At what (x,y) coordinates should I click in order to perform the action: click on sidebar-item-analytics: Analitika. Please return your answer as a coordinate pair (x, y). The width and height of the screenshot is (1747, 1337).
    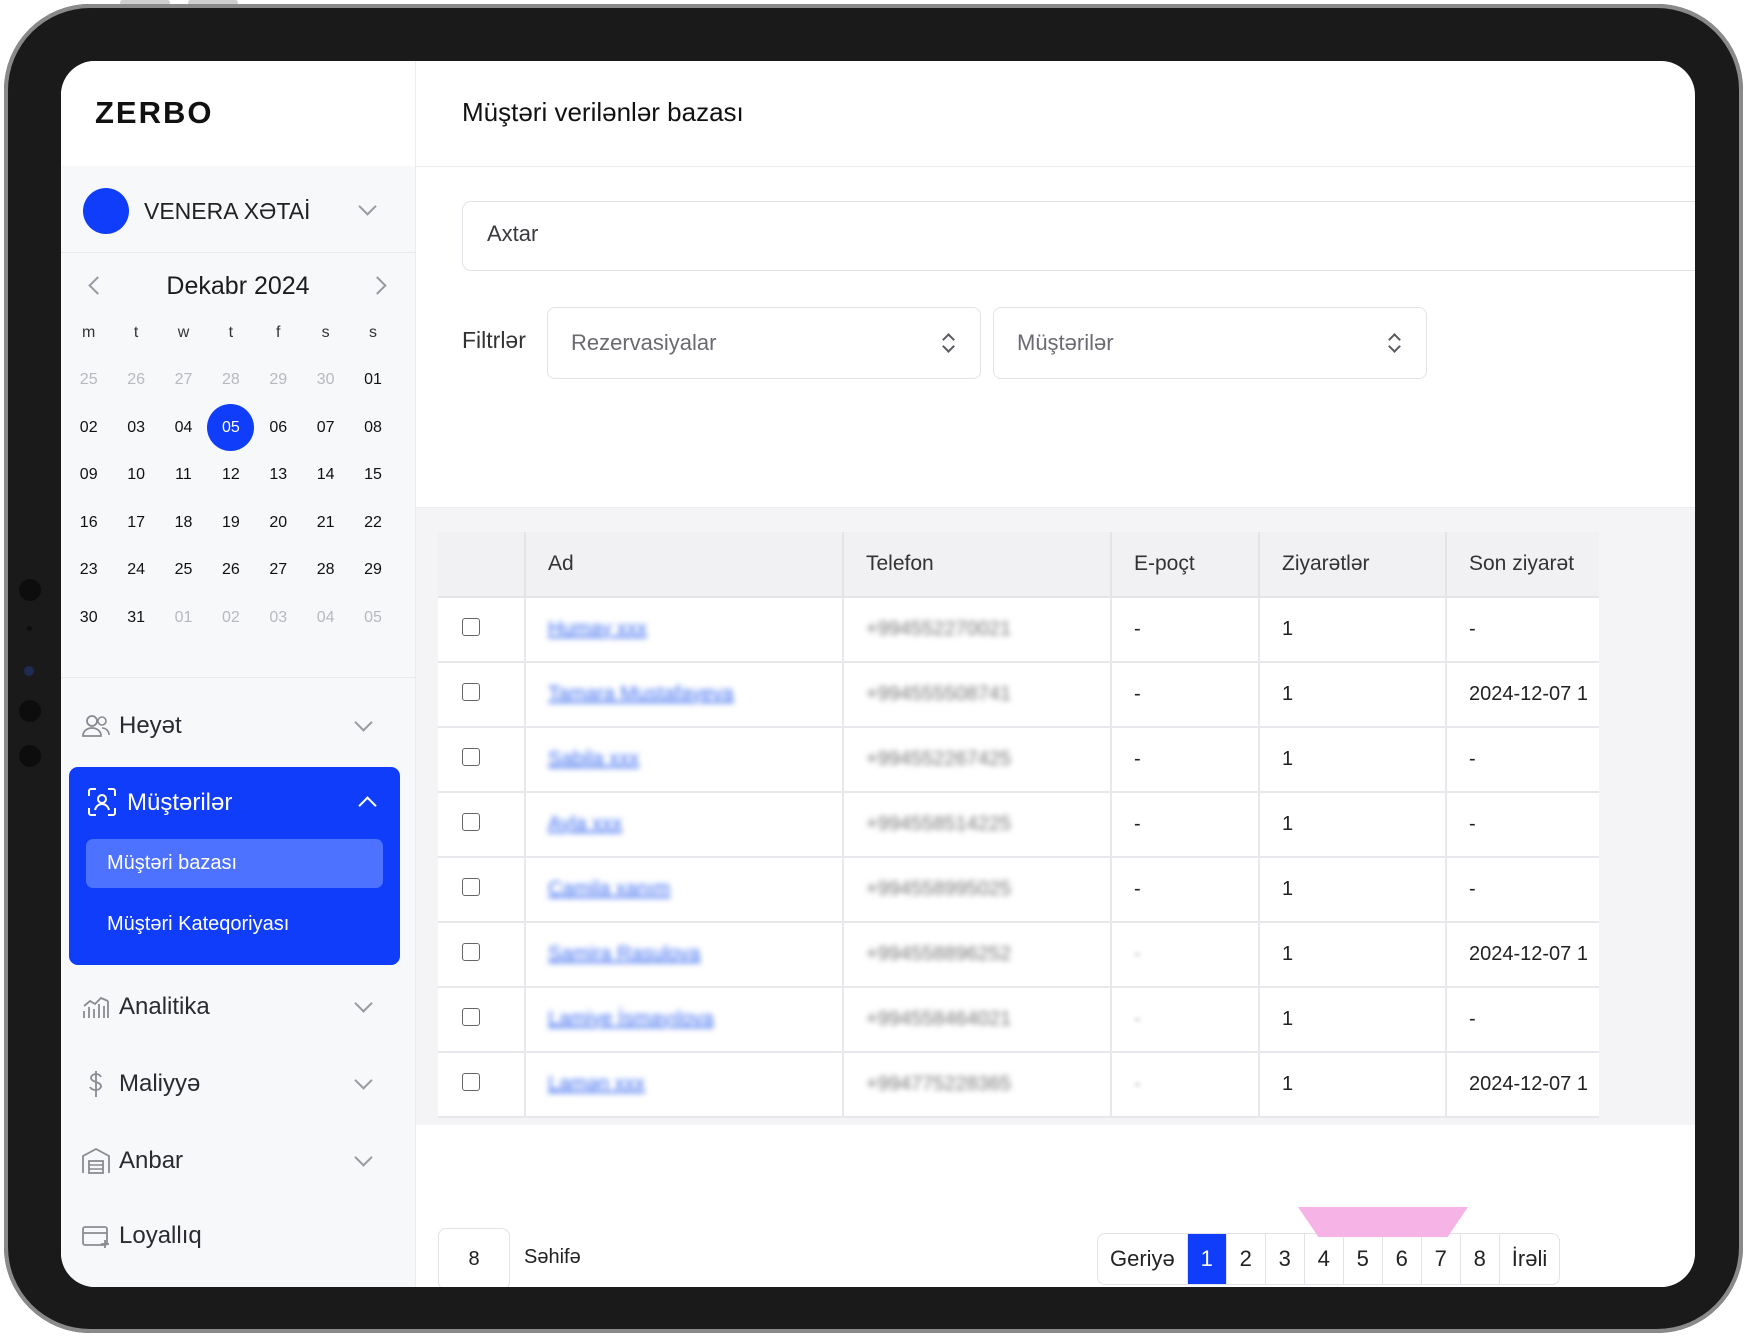
    Looking at the image, I should click on (231, 1007).